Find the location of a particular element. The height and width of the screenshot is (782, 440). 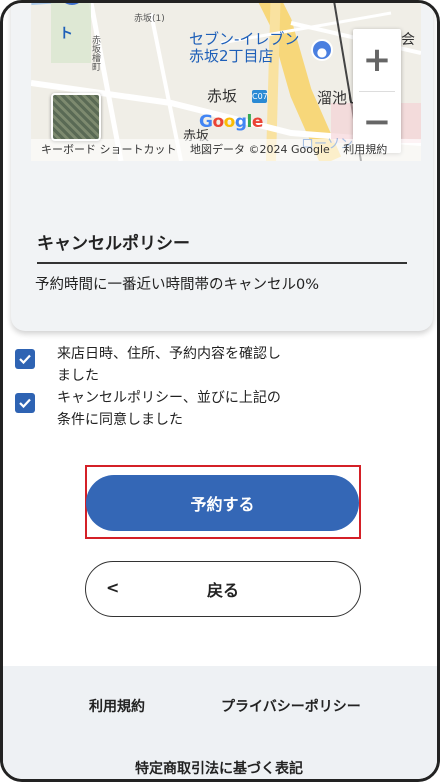

reserve-button: 予約する is located at coordinates (222, 503).